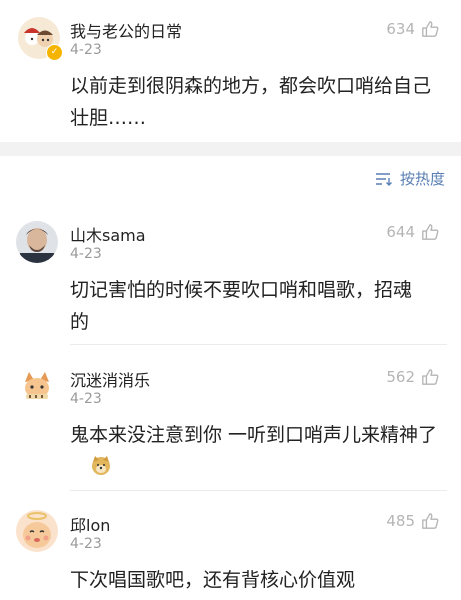 Image resolution: width=461 pixels, height=600 pixels. What do you see at coordinates (54, 52) in the screenshot?
I see `verified-badge-icon: ✓` at bounding box center [54, 52].